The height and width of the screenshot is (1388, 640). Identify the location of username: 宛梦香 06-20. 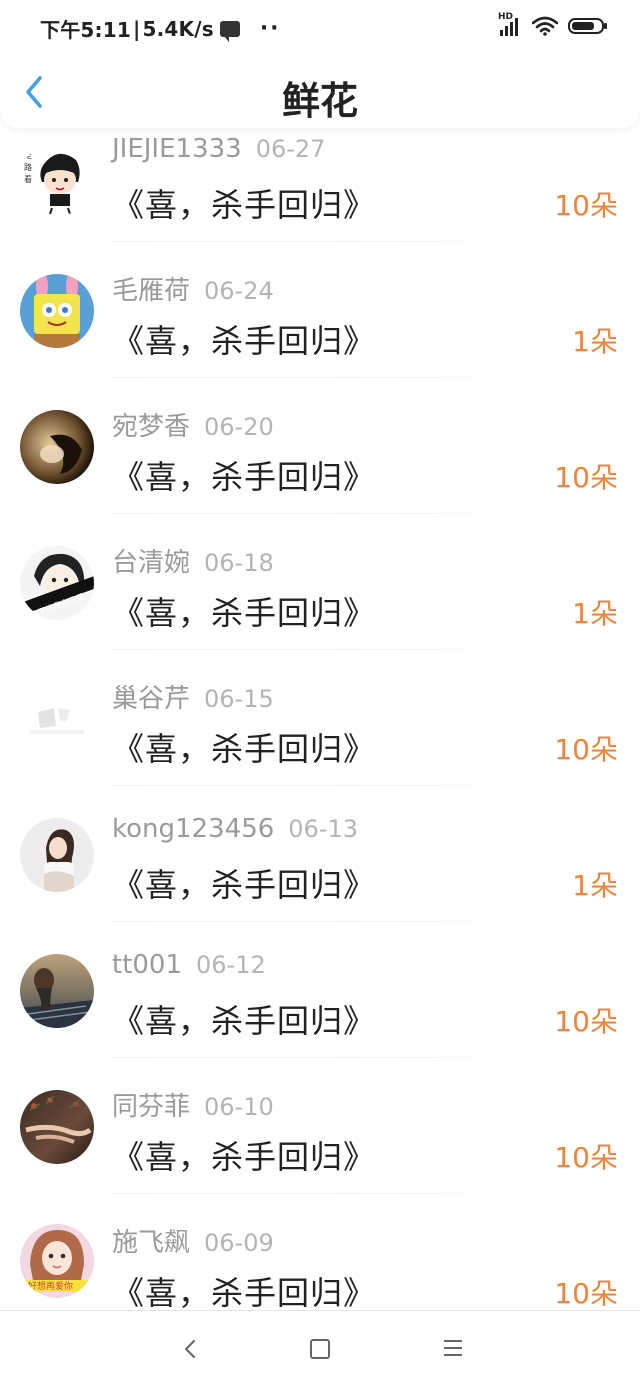
(193, 424).